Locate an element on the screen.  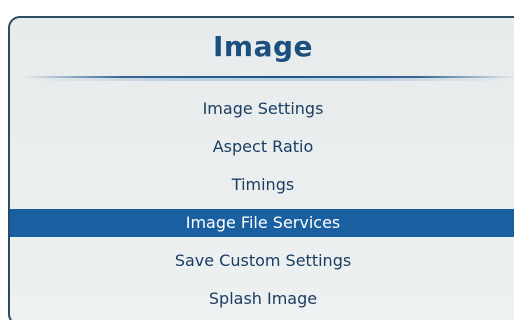
menu-item-save-custom-settings: Save Custom Settings is located at coordinates (262, 261).